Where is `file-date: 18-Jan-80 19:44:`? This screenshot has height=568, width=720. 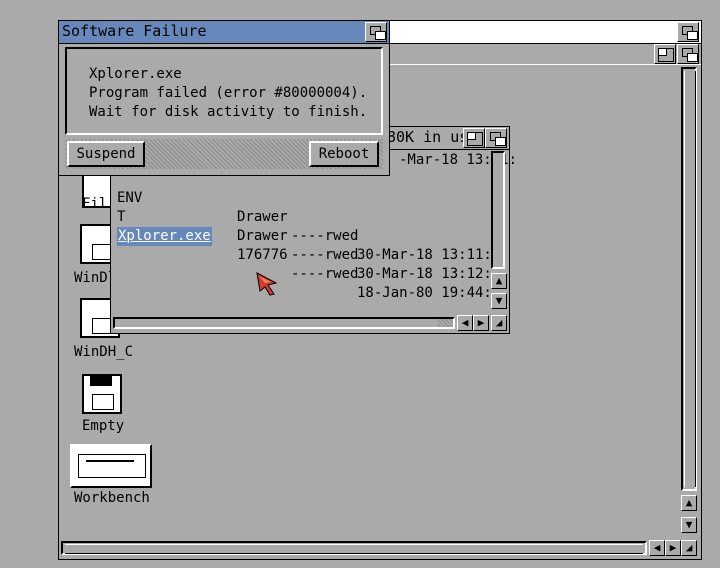 file-date: 18-Jan-80 19:44: is located at coordinates (424, 293).